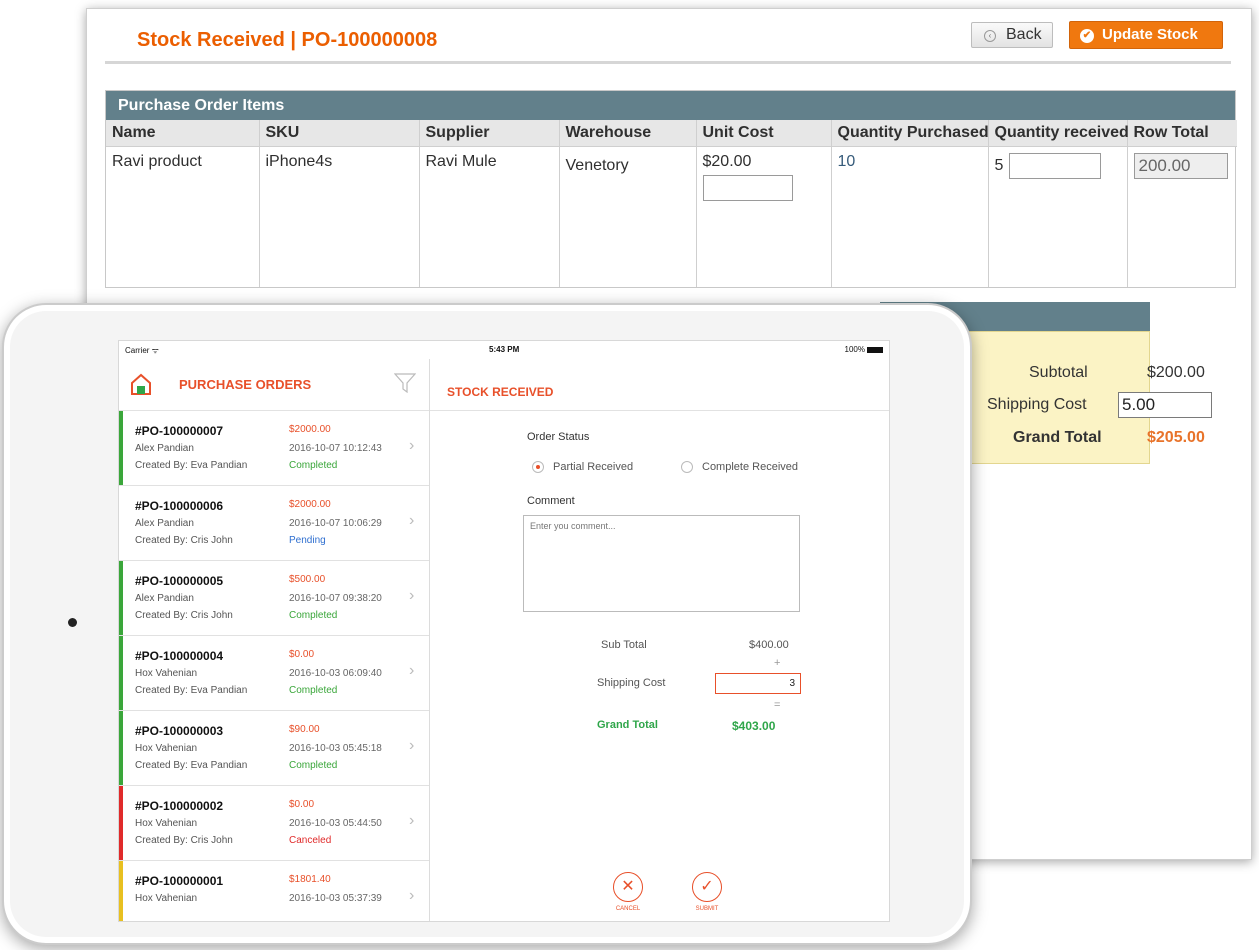 Image resolution: width=1259 pixels, height=950 pixels. I want to click on order-date: 2016-10-03 05:37:39, so click(335, 898).